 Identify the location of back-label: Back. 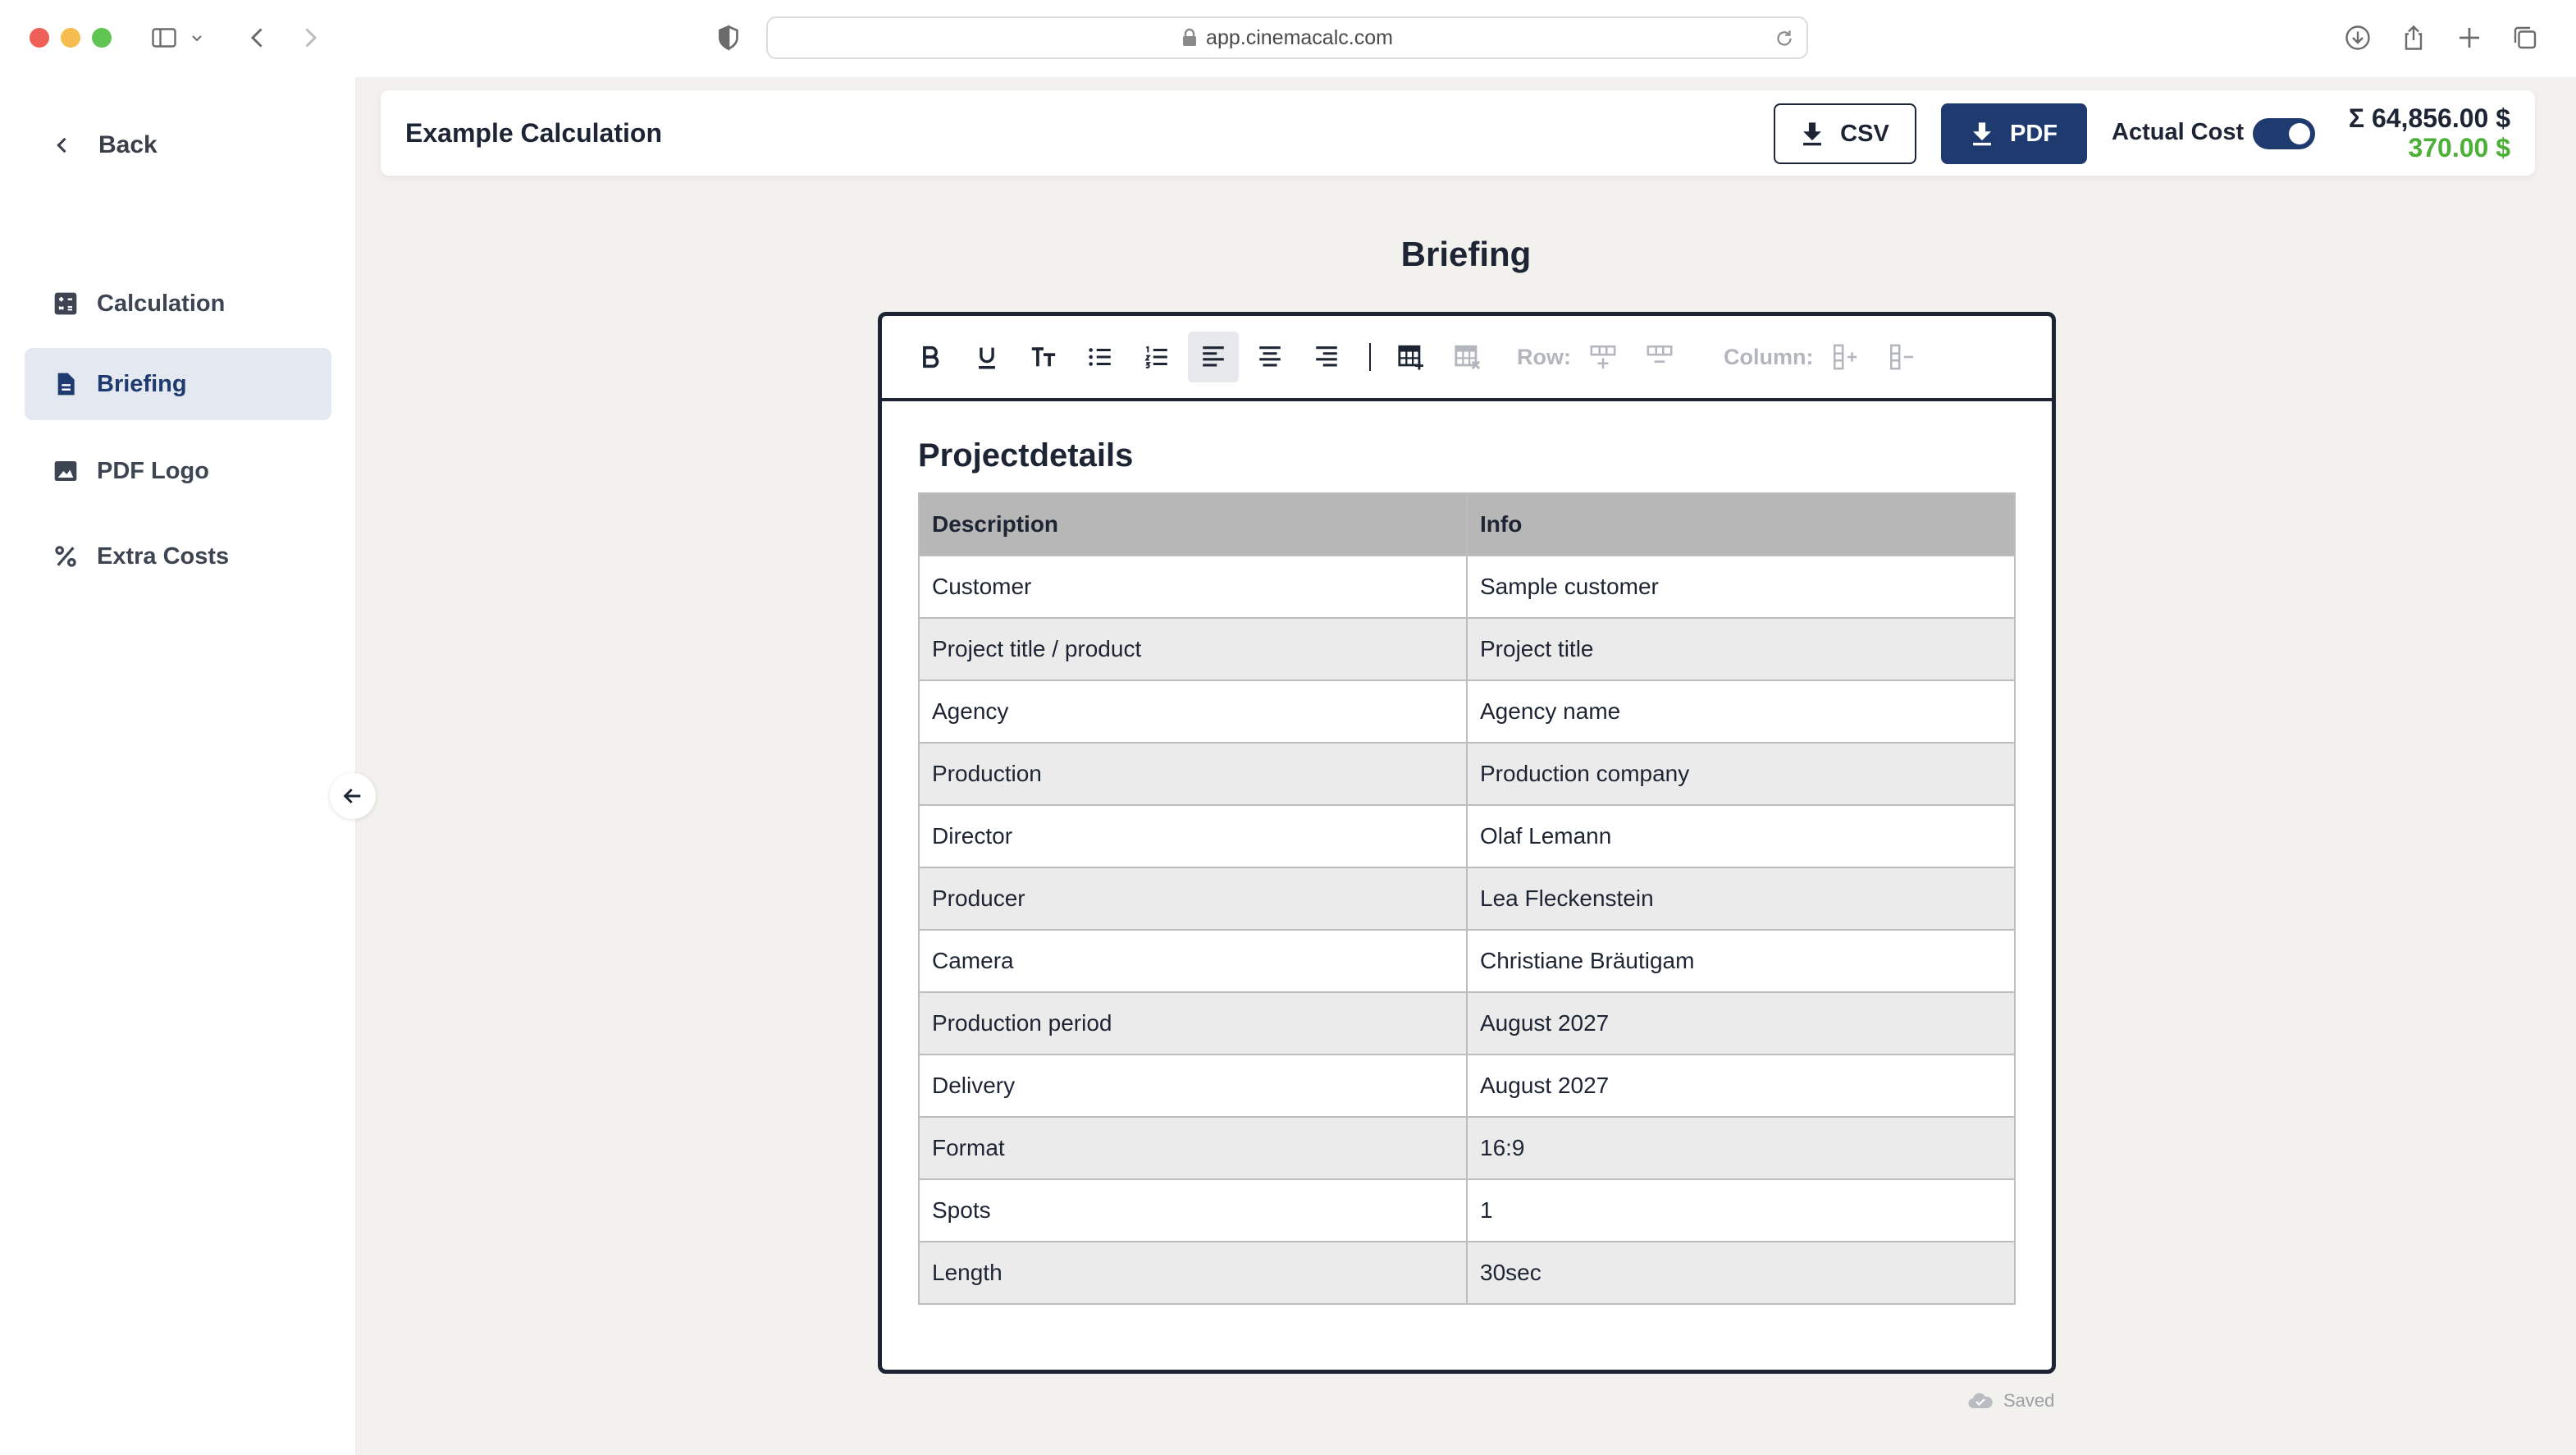
(128, 144).